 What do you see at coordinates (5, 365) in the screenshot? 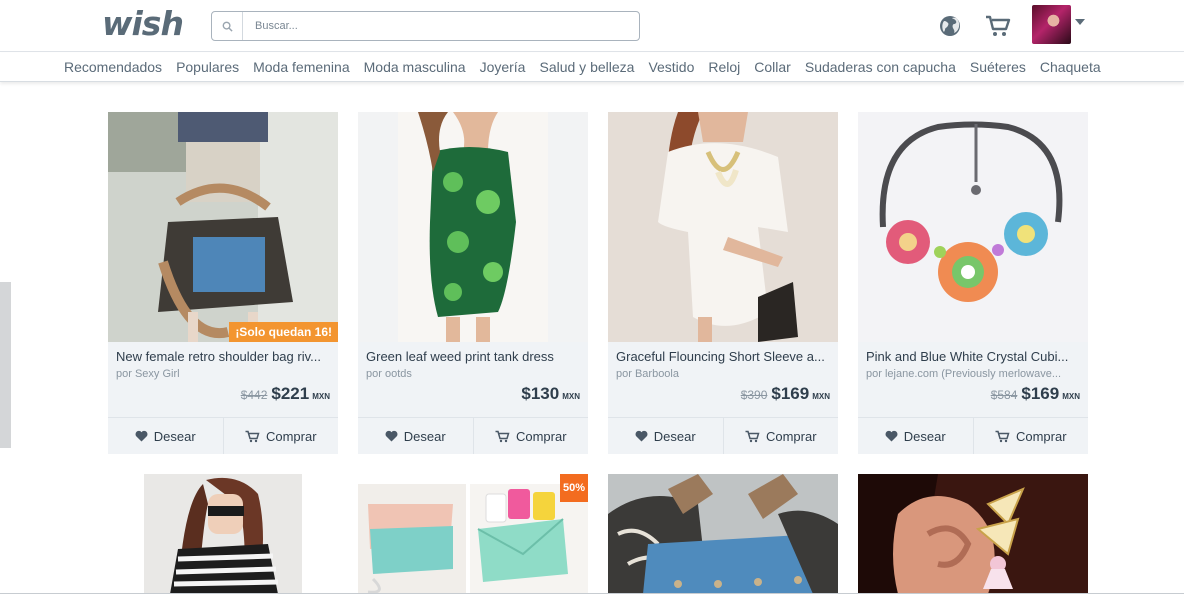
I see `side-feedback-tab` at bounding box center [5, 365].